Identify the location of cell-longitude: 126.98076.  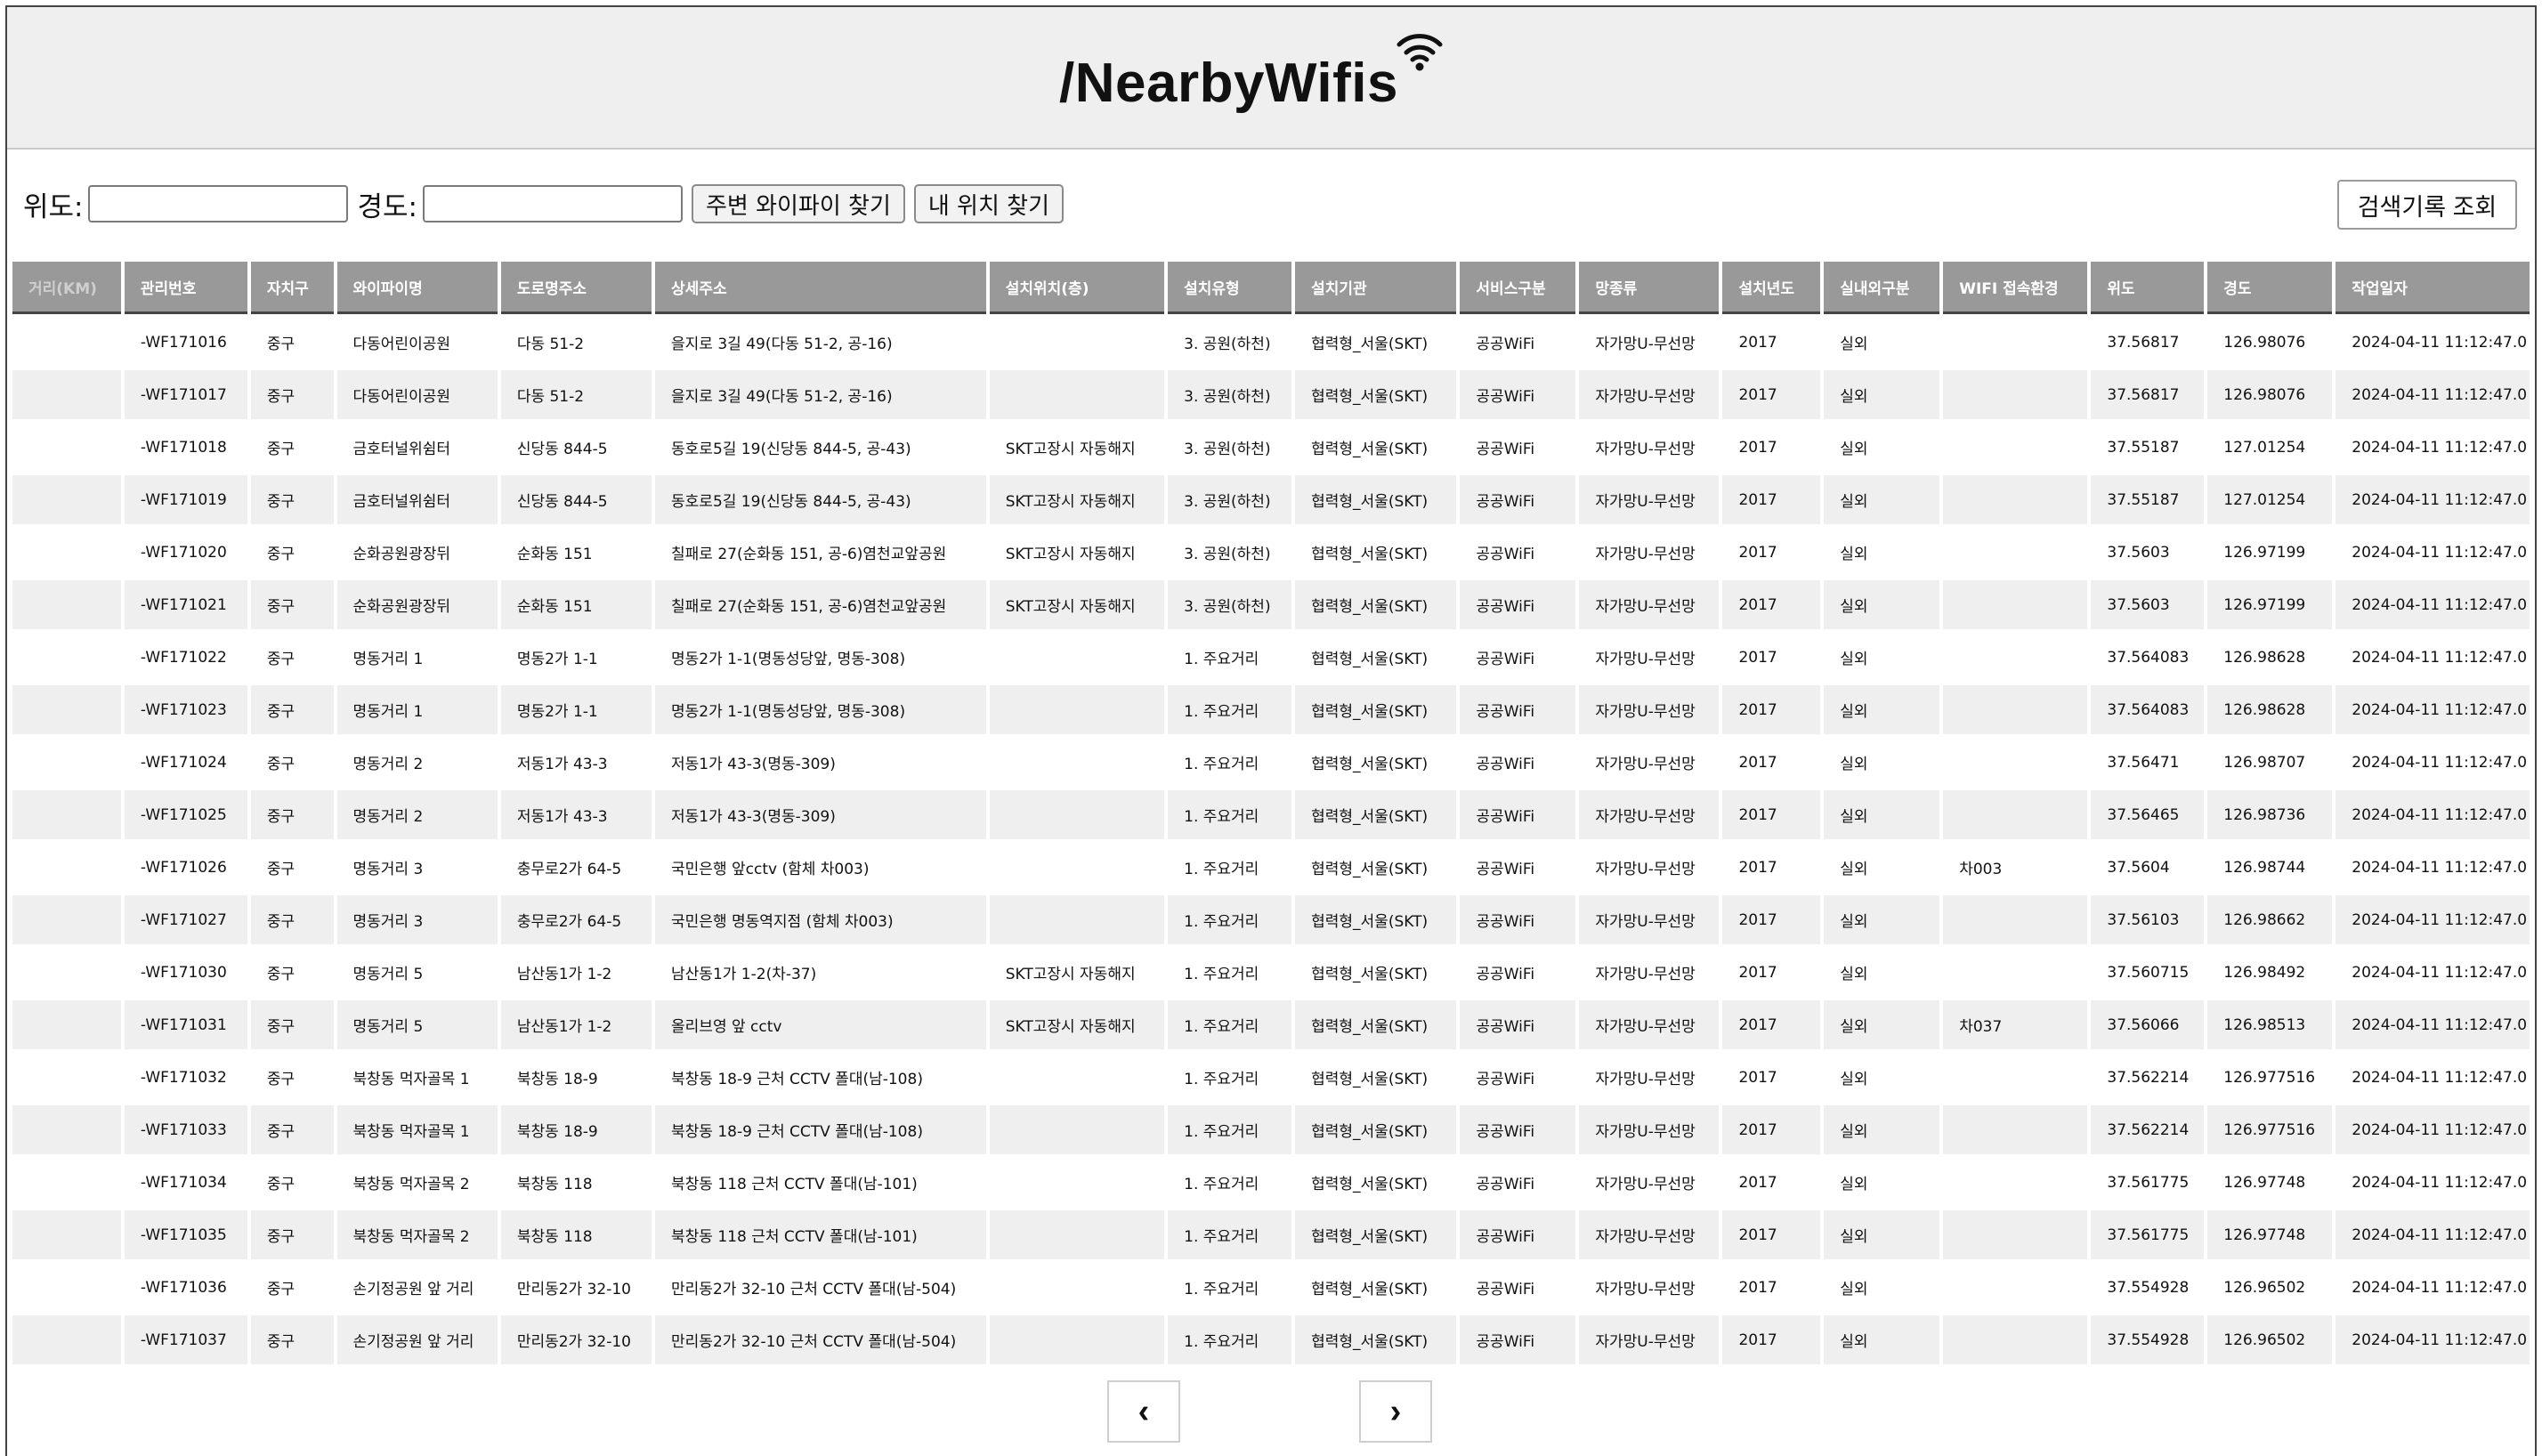
(2270, 342).